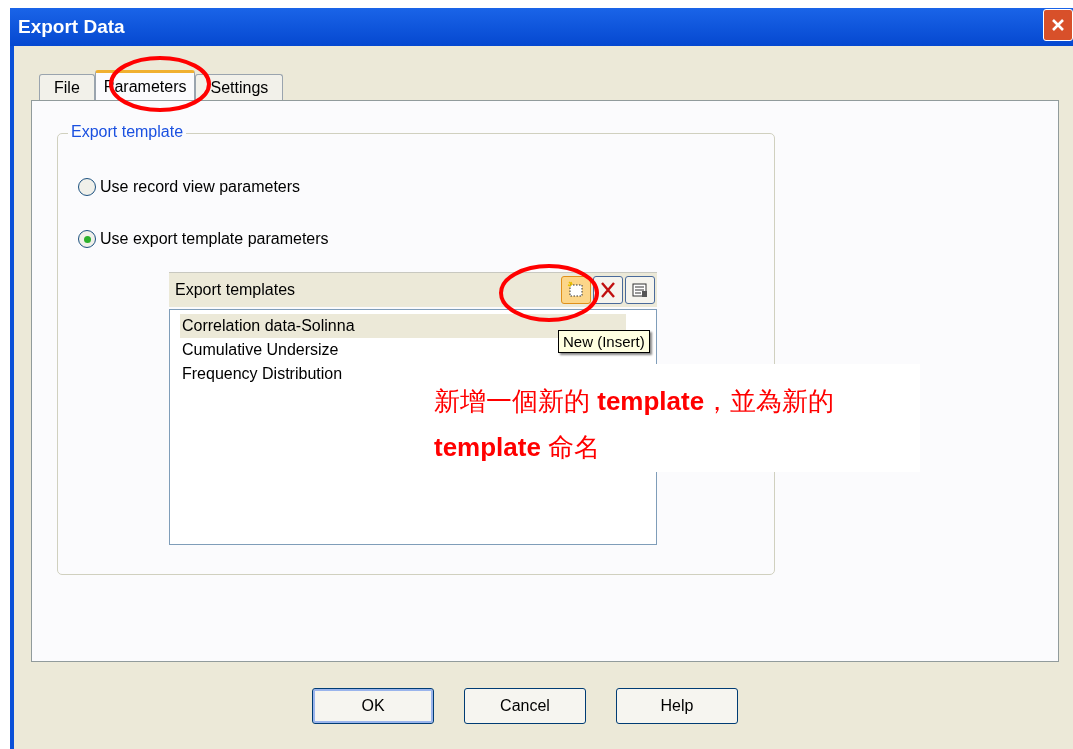 This screenshot has width=1073, height=749. I want to click on new-button, so click(576, 290).